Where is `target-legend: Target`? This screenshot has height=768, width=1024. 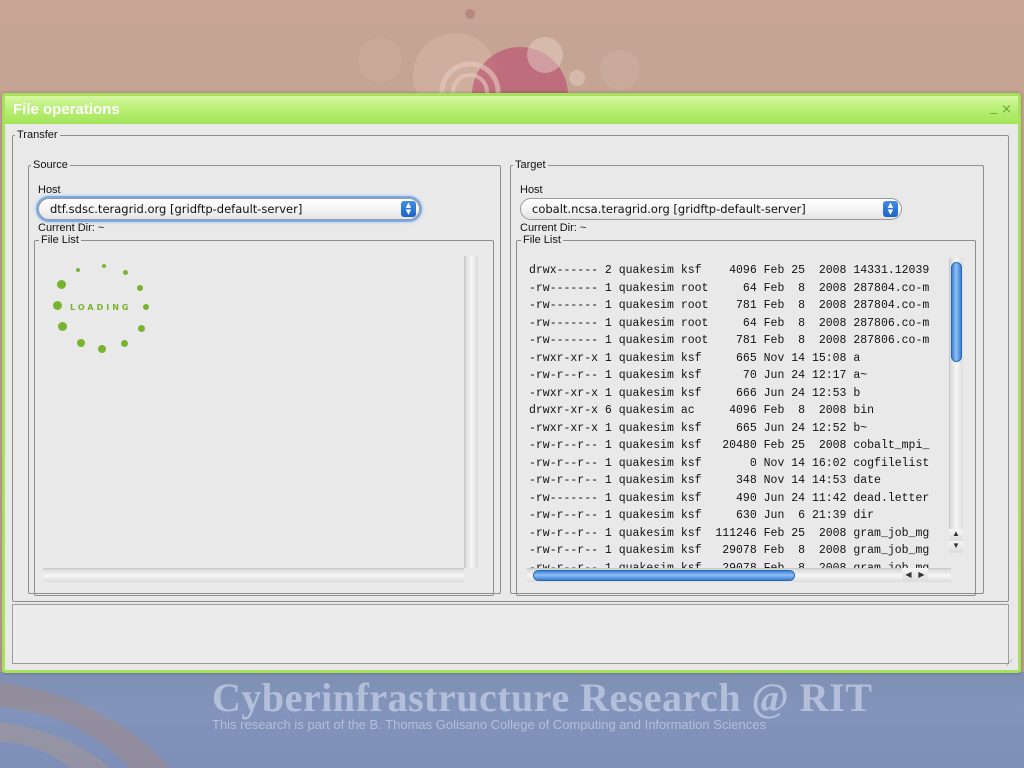 target-legend: Target is located at coordinates (530, 165).